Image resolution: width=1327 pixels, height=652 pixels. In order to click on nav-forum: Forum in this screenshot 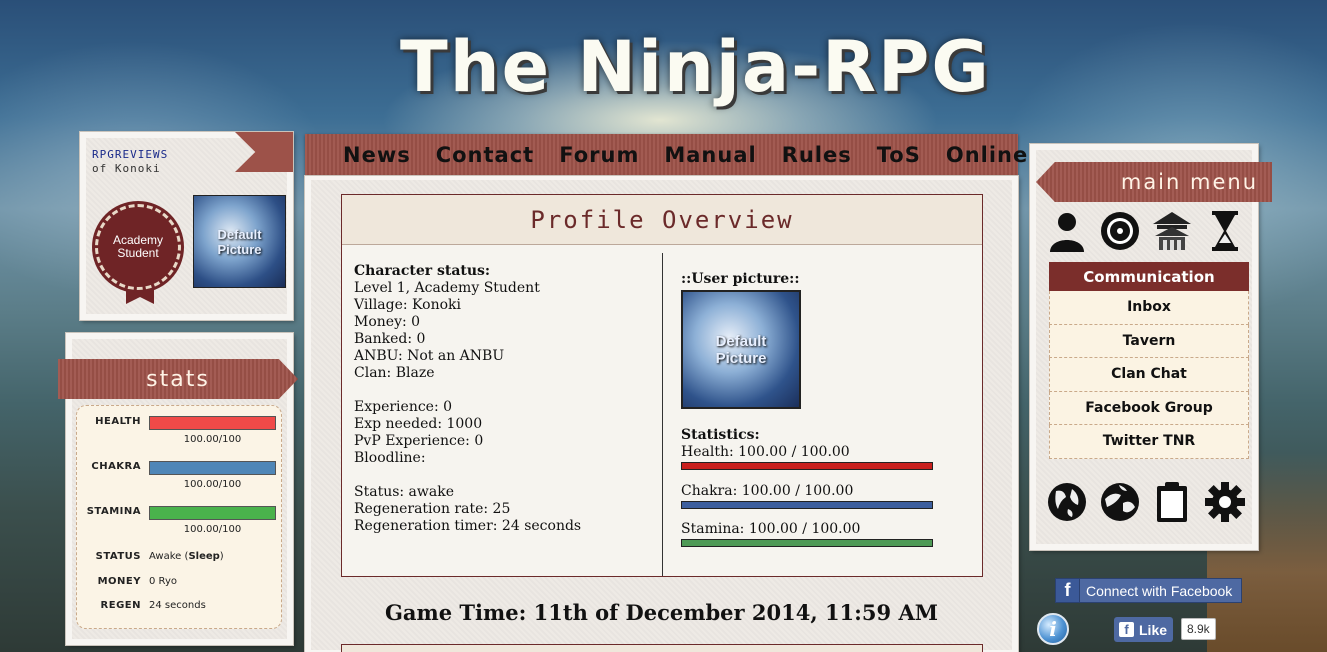, I will do `click(599, 155)`.